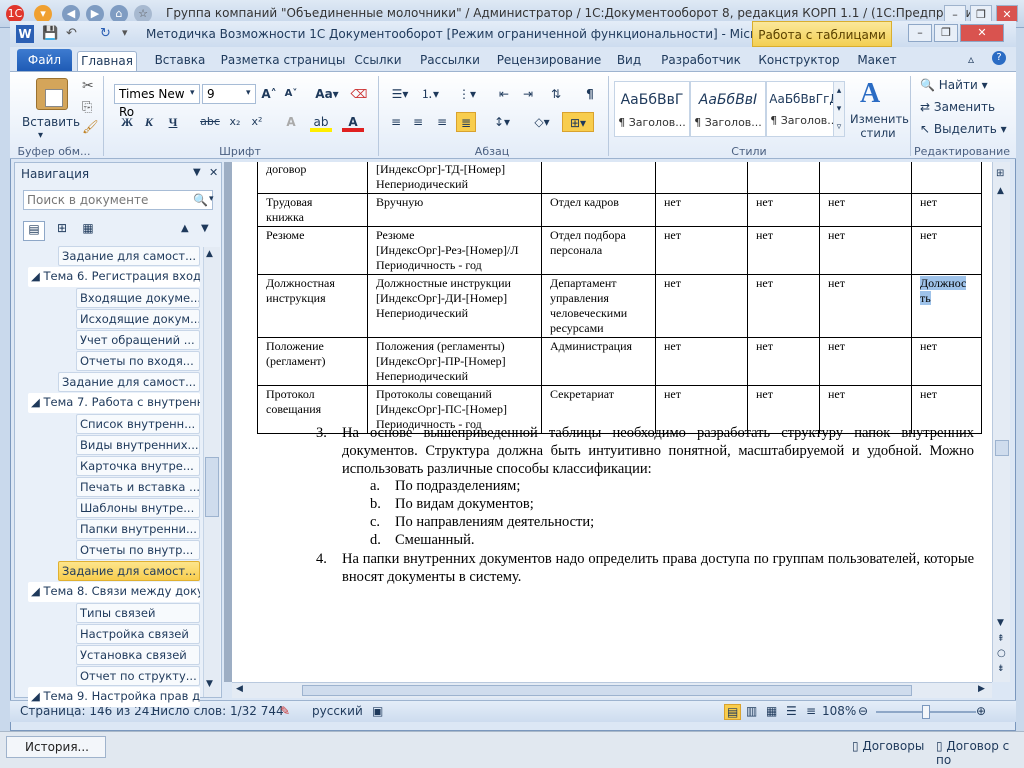  I want to click on table-cell: Должностная инструкция, so click(312, 306).